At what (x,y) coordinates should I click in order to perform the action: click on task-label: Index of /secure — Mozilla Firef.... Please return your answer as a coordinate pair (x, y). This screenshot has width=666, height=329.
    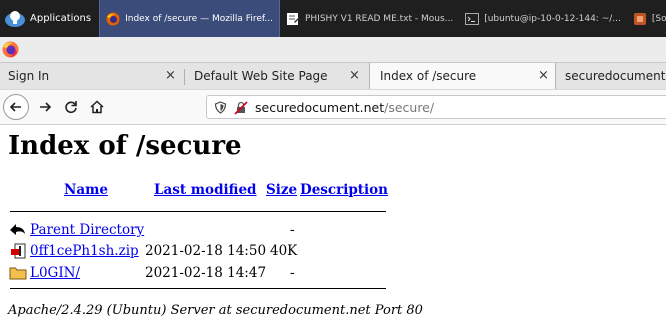
    Looking at the image, I should click on (199, 18).